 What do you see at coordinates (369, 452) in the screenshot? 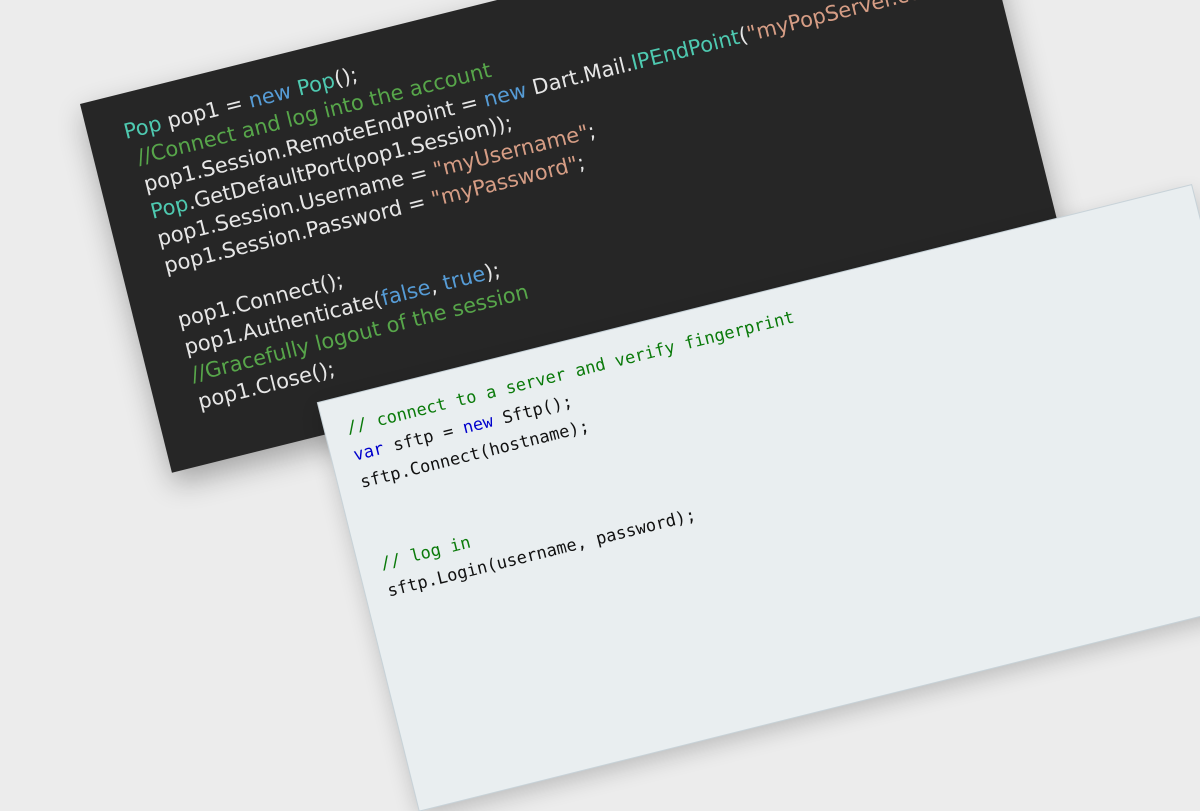
I see `code-token-kw: var` at bounding box center [369, 452].